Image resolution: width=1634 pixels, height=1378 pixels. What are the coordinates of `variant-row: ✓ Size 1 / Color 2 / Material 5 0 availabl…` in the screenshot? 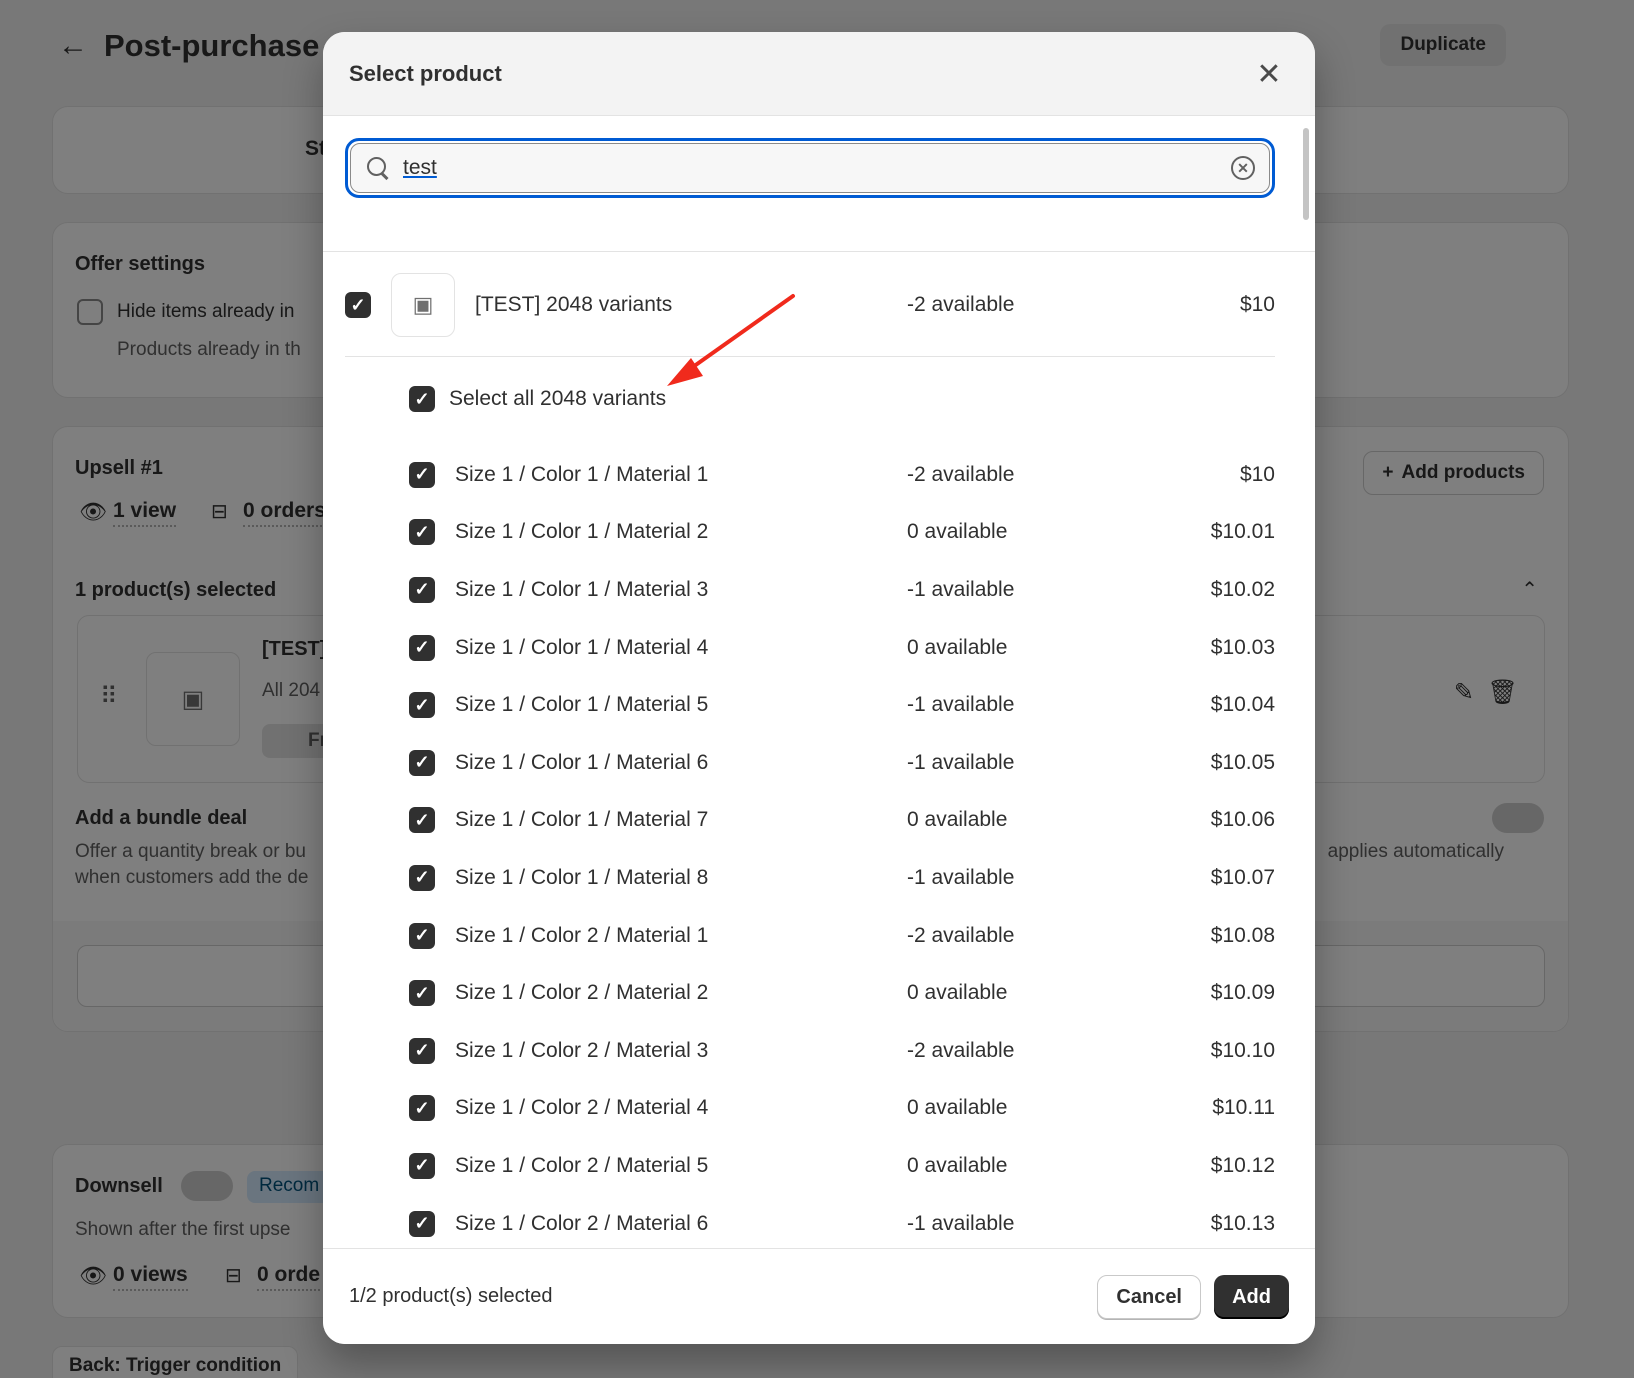 It's located at (842, 1166).